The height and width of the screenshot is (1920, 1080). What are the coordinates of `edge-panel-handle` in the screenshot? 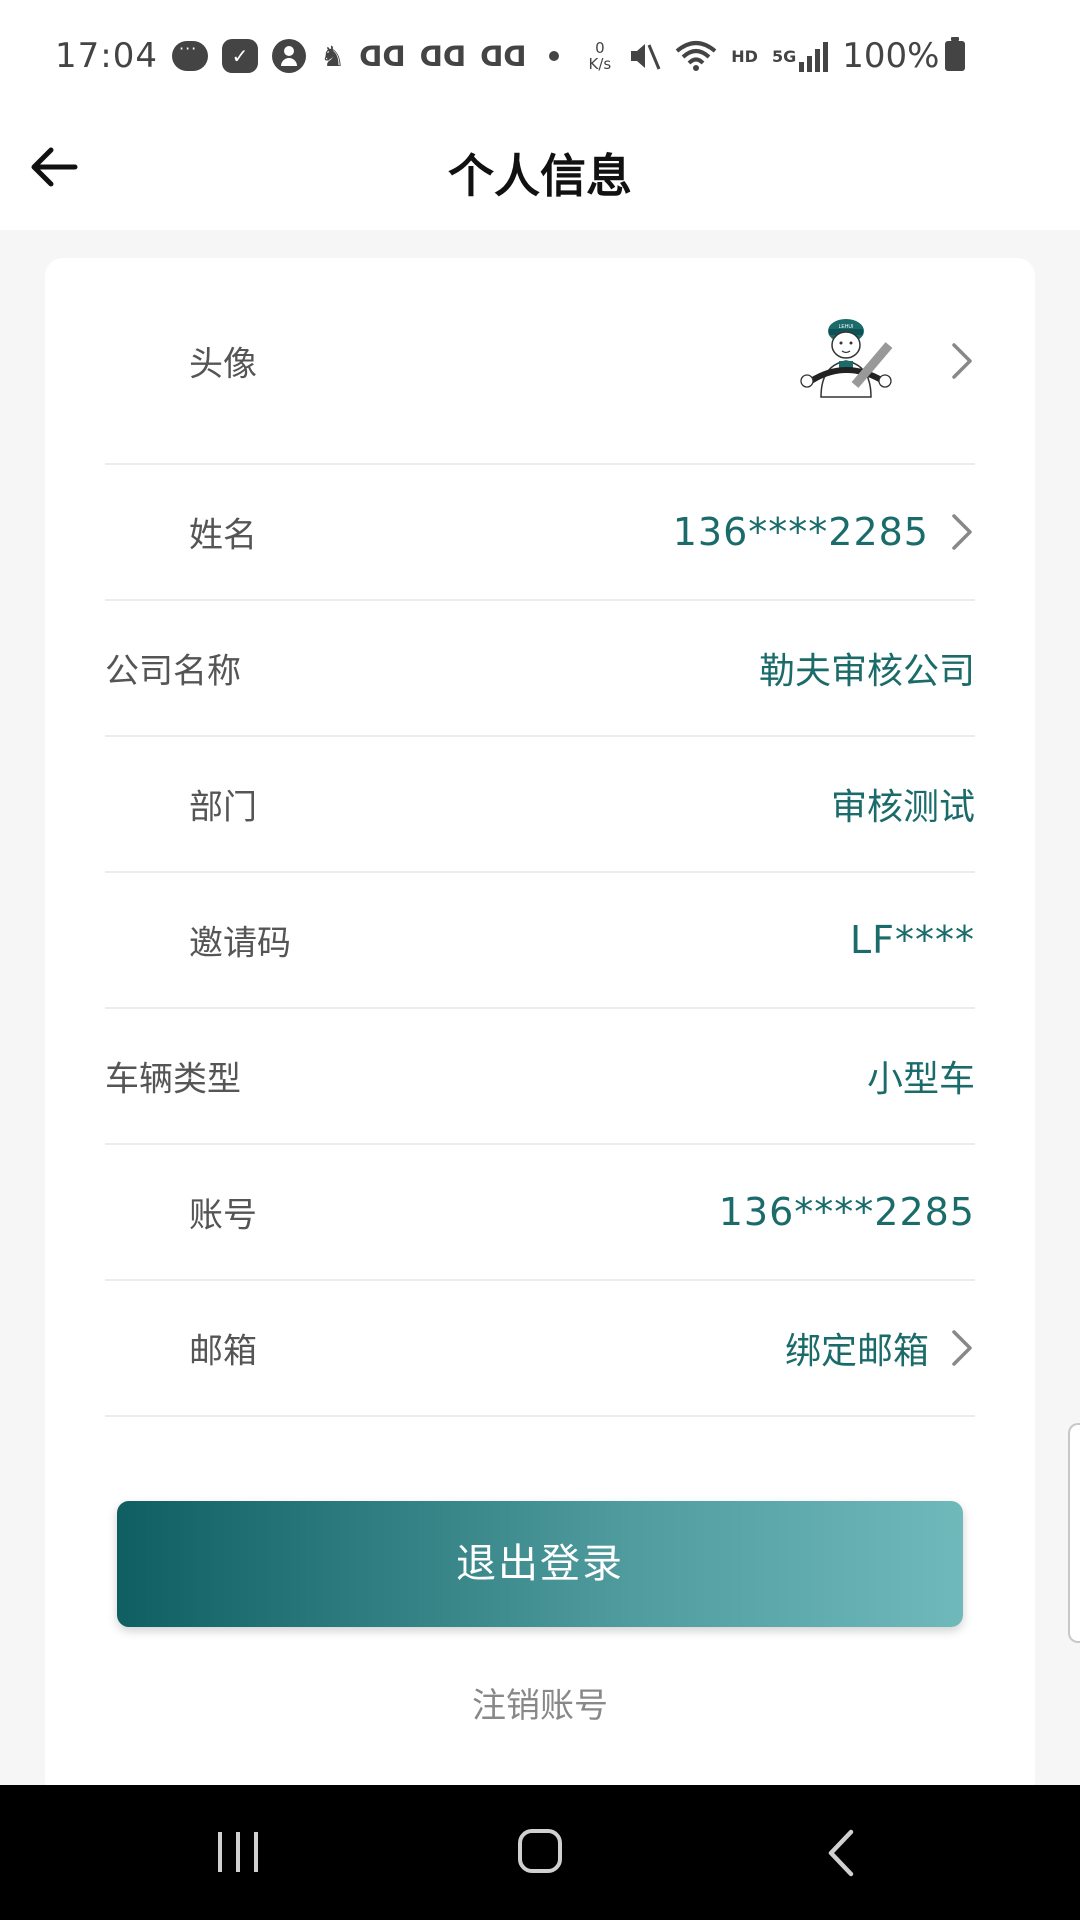 It's located at (1074, 1533).